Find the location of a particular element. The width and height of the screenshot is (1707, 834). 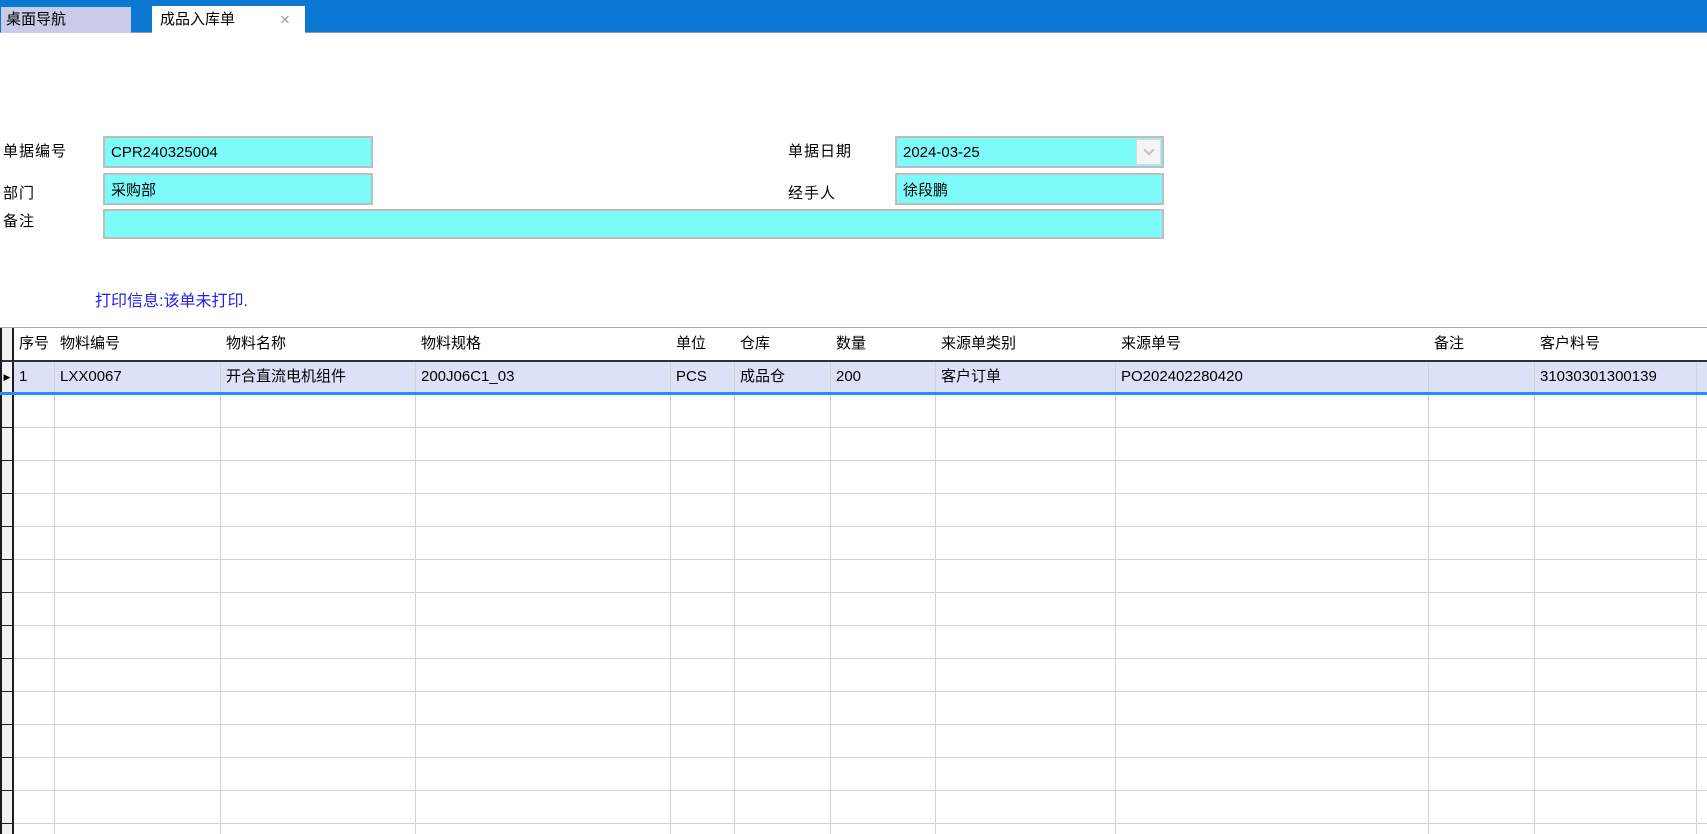

doc-date-input is located at coordinates (1029, 152).